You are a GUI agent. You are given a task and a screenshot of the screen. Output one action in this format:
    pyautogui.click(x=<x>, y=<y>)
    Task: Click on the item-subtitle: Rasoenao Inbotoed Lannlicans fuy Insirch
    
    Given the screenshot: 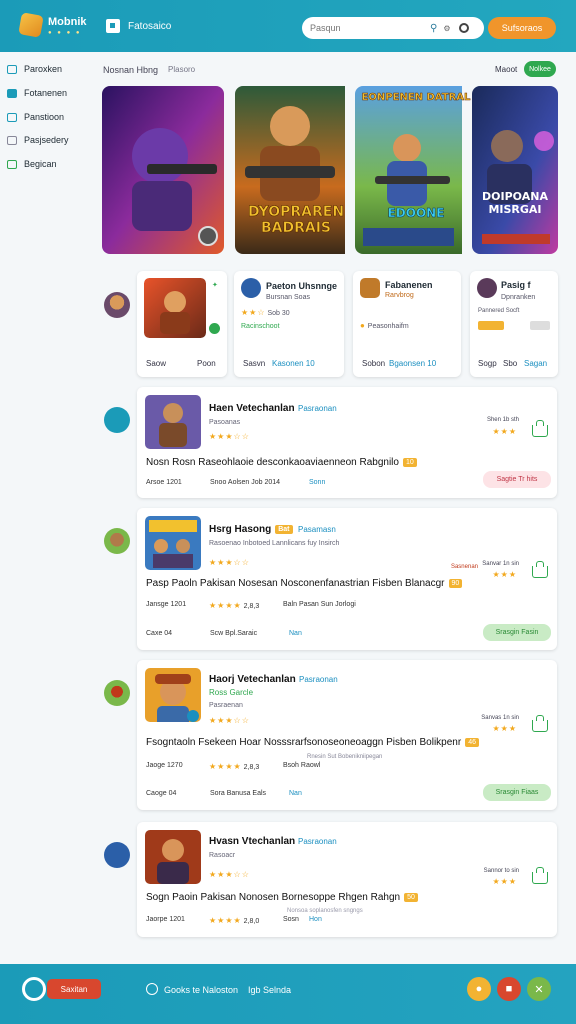 What is the action you would take?
    pyautogui.click(x=274, y=543)
    